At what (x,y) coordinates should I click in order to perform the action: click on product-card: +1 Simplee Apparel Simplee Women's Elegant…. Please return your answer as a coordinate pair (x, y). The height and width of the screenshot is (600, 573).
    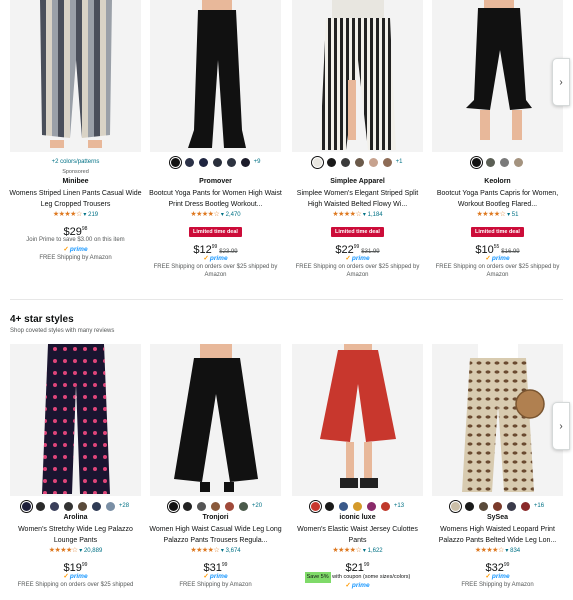
    Looking at the image, I should click on (357, 146).